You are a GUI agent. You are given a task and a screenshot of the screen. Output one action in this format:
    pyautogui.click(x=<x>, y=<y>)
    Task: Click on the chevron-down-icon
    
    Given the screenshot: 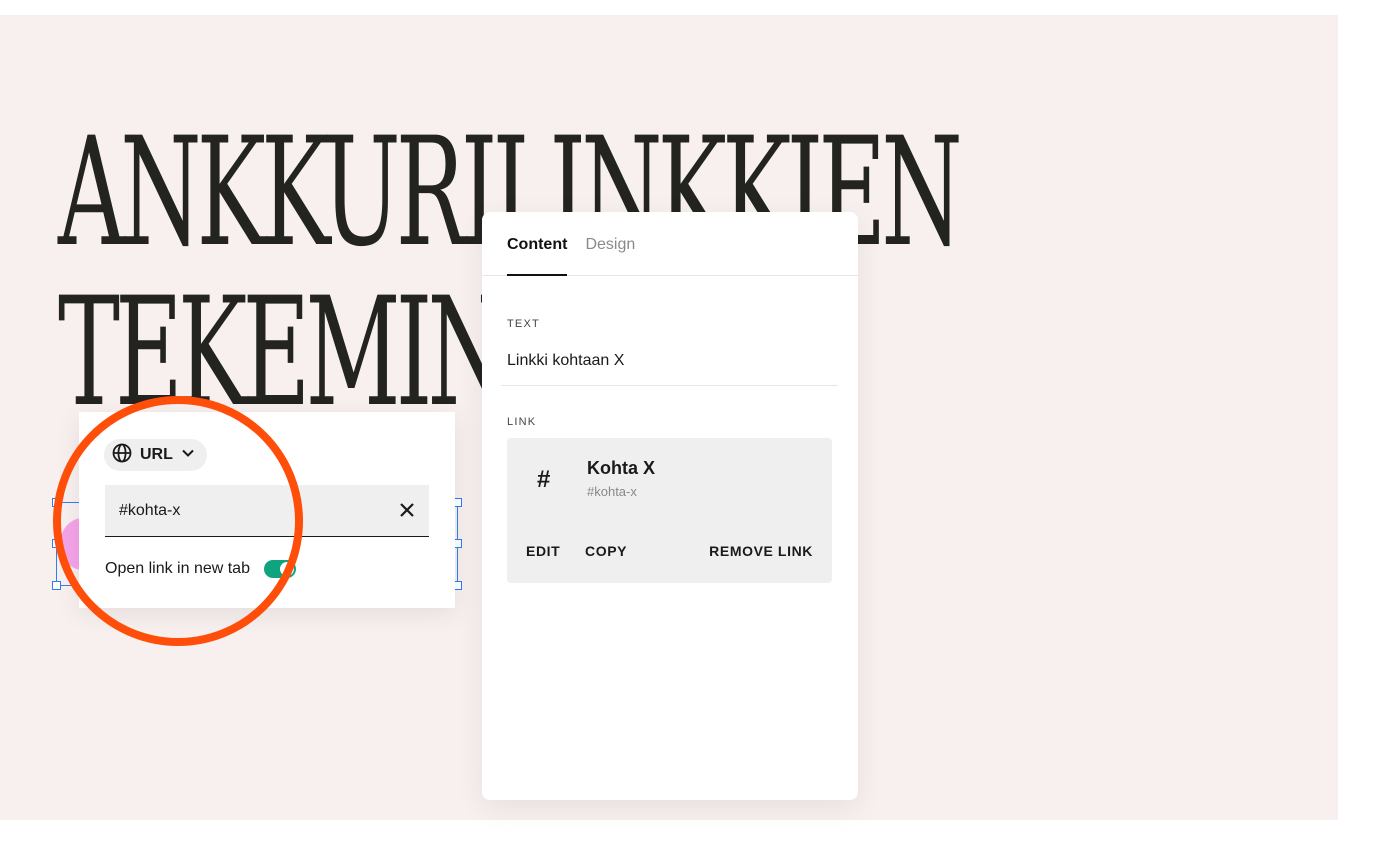 What is the action you would take?
    pyautogui.click(x=188, y=455)
    